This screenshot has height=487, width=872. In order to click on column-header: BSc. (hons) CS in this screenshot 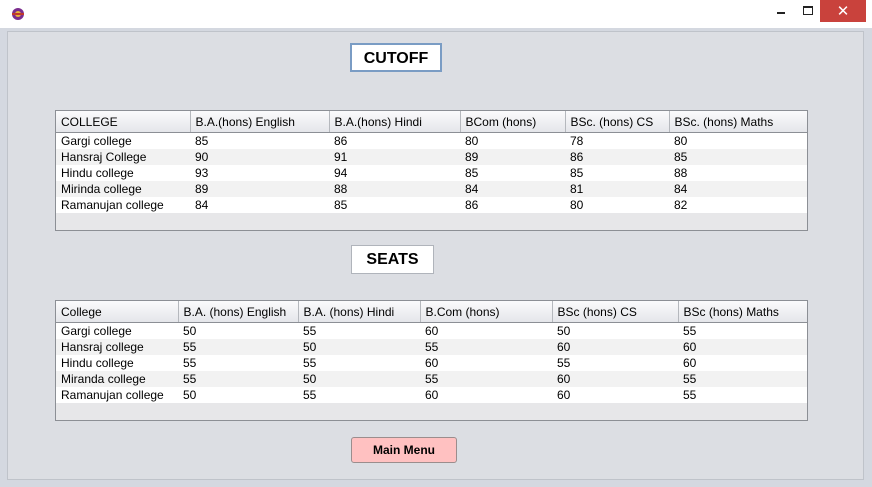, I will do `click(617, 122)`.